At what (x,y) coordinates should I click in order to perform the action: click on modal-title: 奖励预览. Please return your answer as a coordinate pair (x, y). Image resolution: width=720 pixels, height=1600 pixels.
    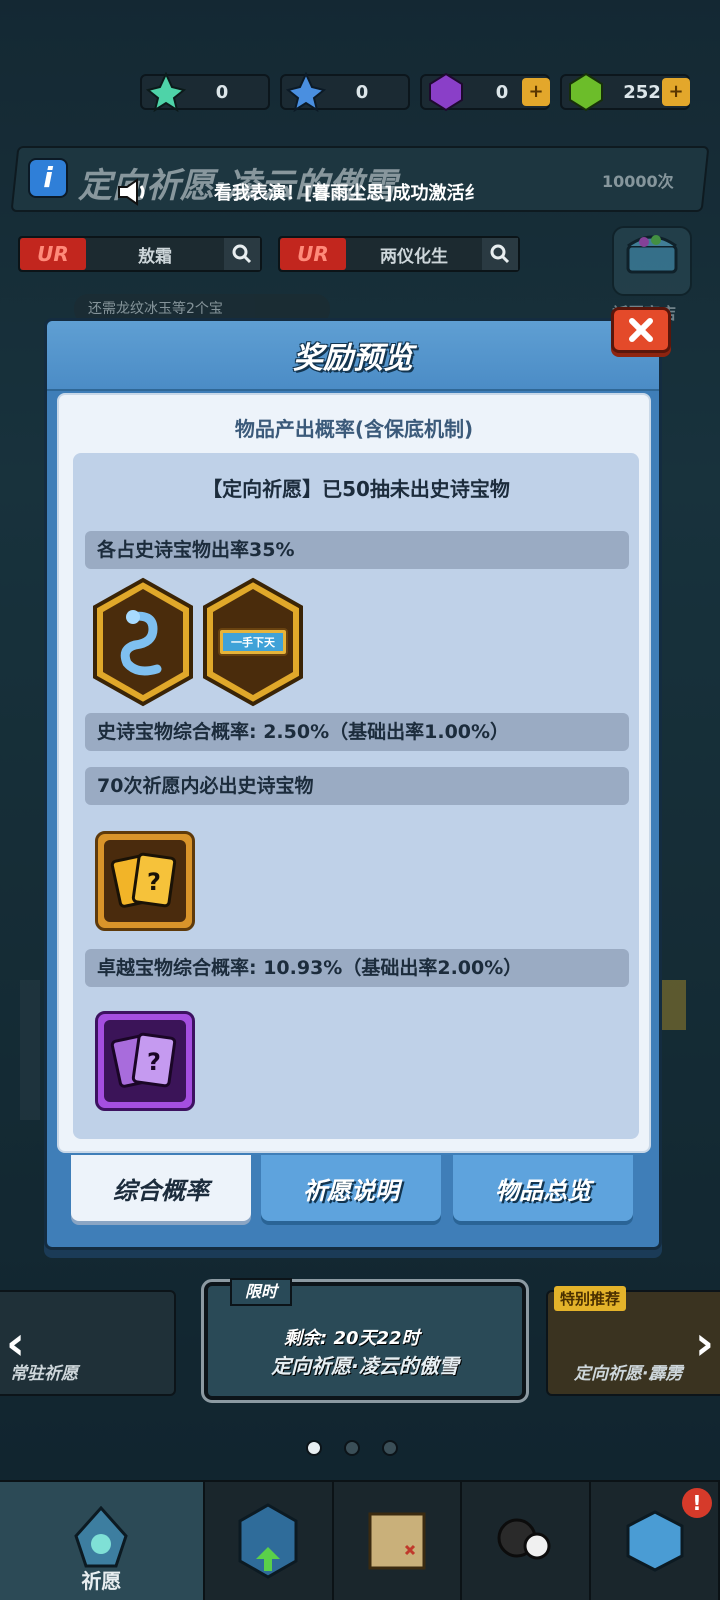
    Looking at the image, I should click on (353, 358).